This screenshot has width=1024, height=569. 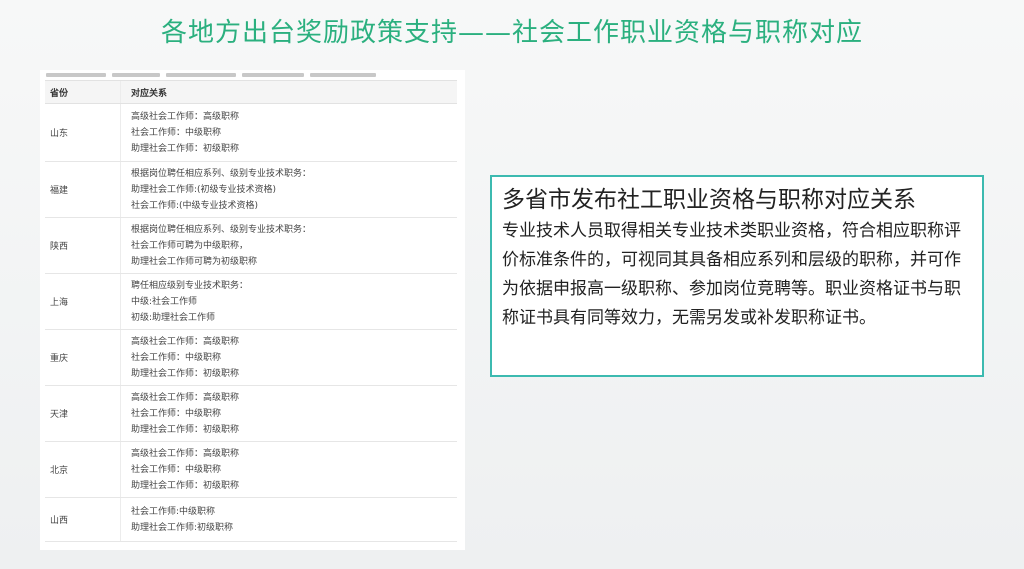 I want to click on province-cell: 福建, so click(x=83, y=189).